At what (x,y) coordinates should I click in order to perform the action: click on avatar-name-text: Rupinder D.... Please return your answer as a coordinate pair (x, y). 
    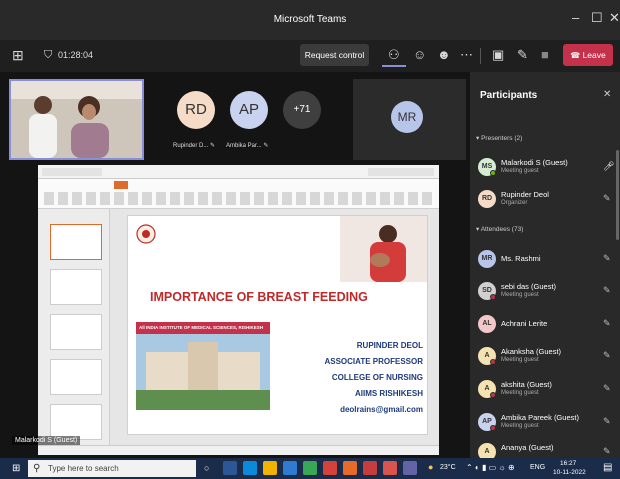
    Looking at the image, I should click on (191, 146).